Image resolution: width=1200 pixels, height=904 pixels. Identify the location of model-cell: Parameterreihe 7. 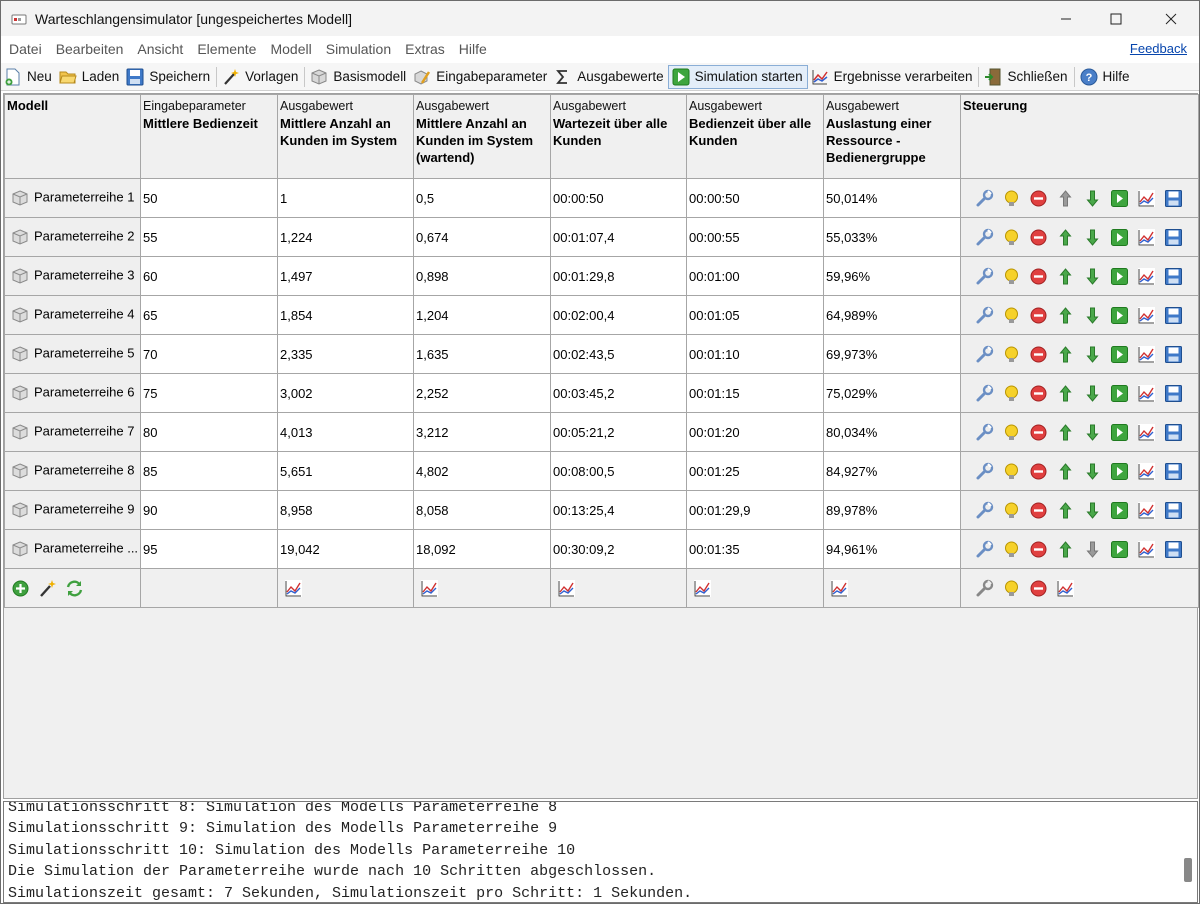
(72, 432).